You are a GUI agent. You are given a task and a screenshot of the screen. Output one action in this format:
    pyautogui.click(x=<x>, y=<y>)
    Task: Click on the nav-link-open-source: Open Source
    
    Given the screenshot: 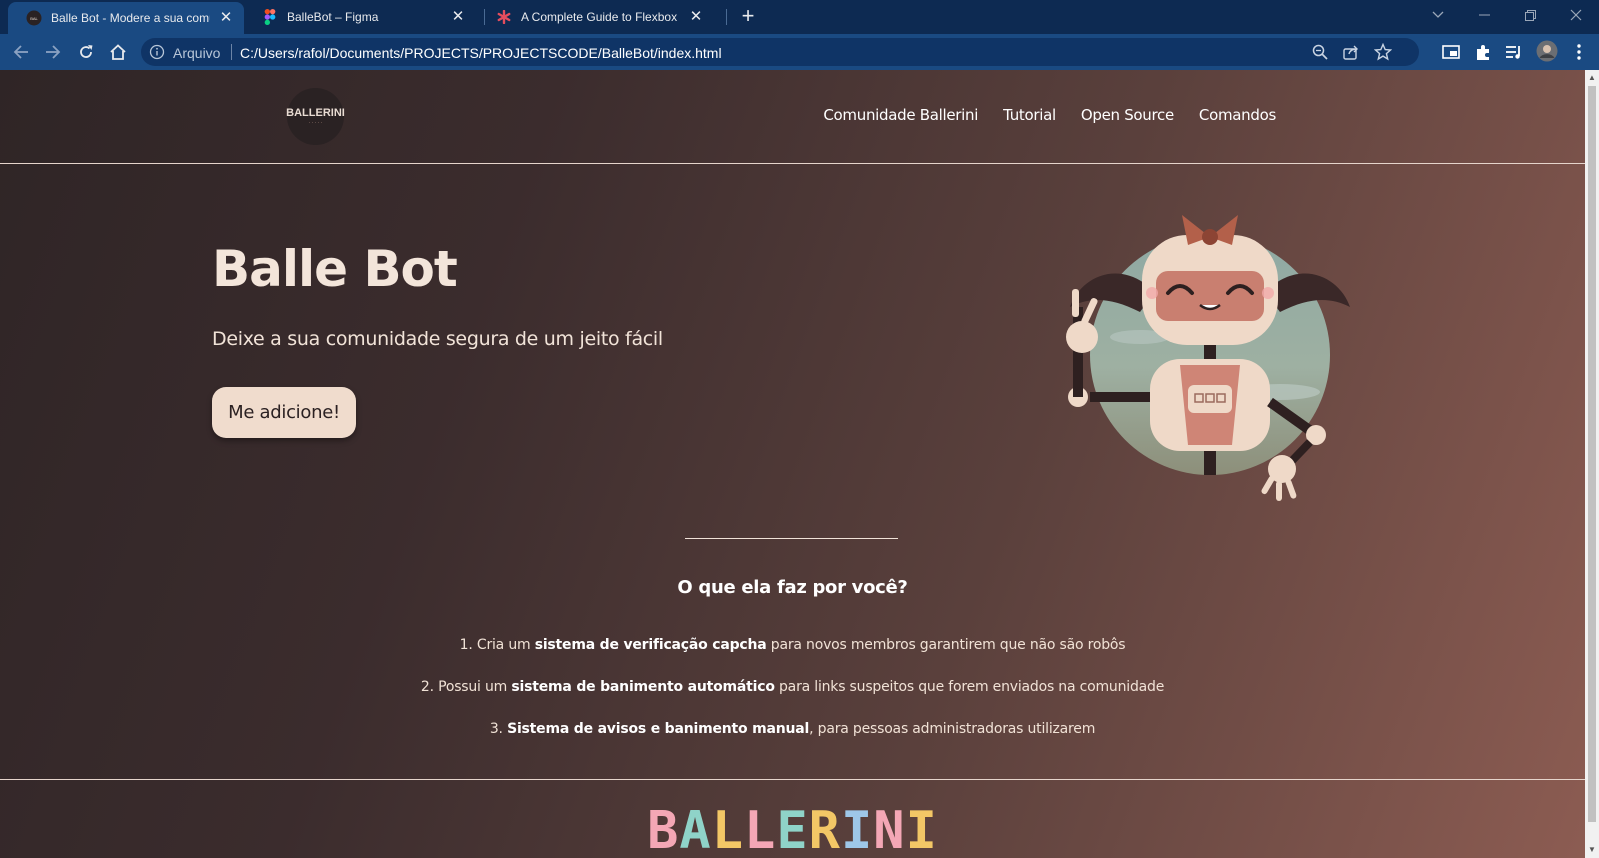 What is the action you would take?
    pyautogui.click(x=1127, y=115)
    